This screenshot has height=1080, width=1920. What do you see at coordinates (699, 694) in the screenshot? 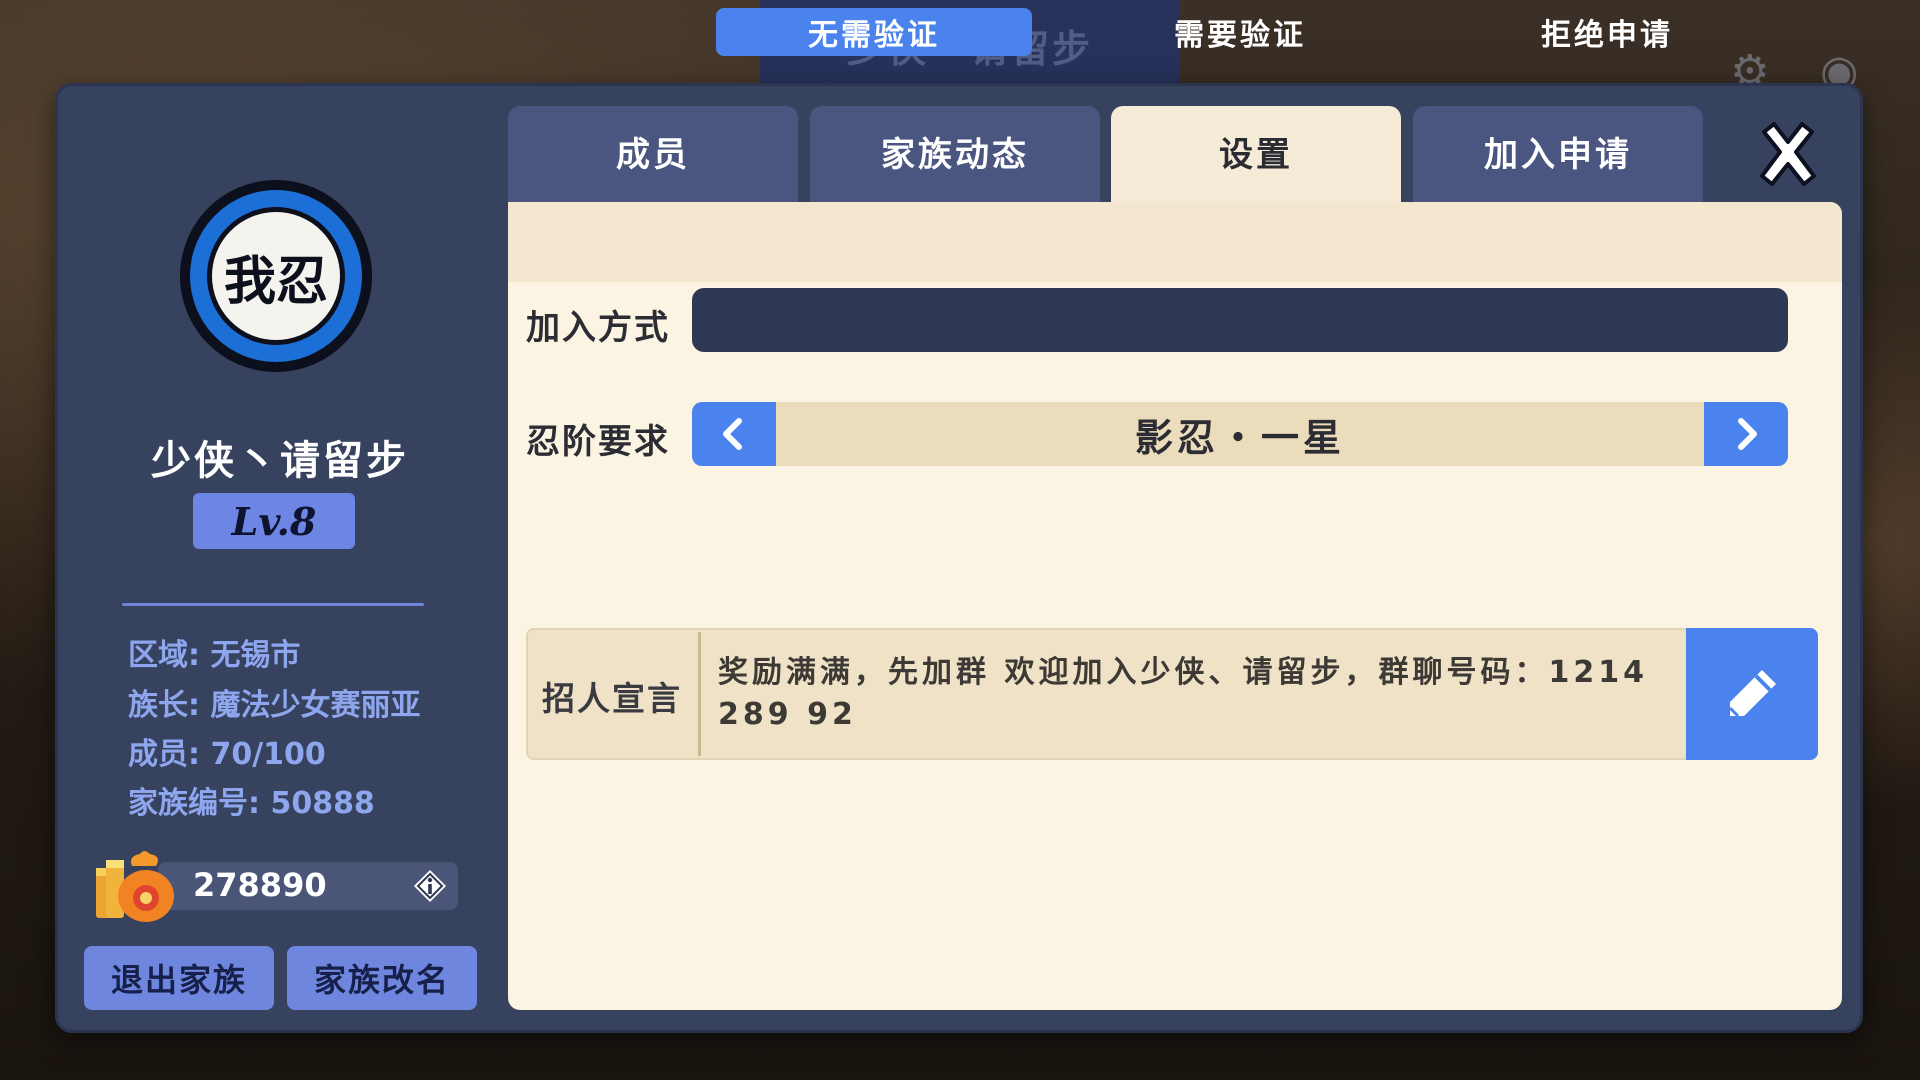
I see `slogan-separator` at bounding box center [699, 694].